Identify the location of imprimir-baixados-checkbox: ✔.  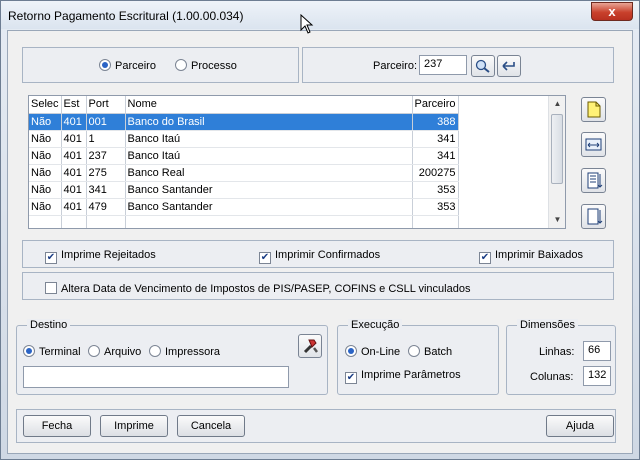
(485, 258).